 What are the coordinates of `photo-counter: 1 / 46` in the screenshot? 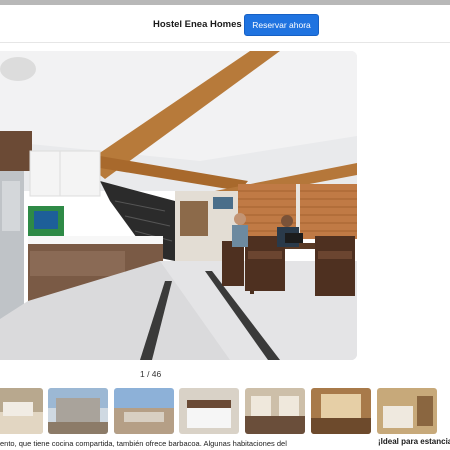 It's located at (151, 374).